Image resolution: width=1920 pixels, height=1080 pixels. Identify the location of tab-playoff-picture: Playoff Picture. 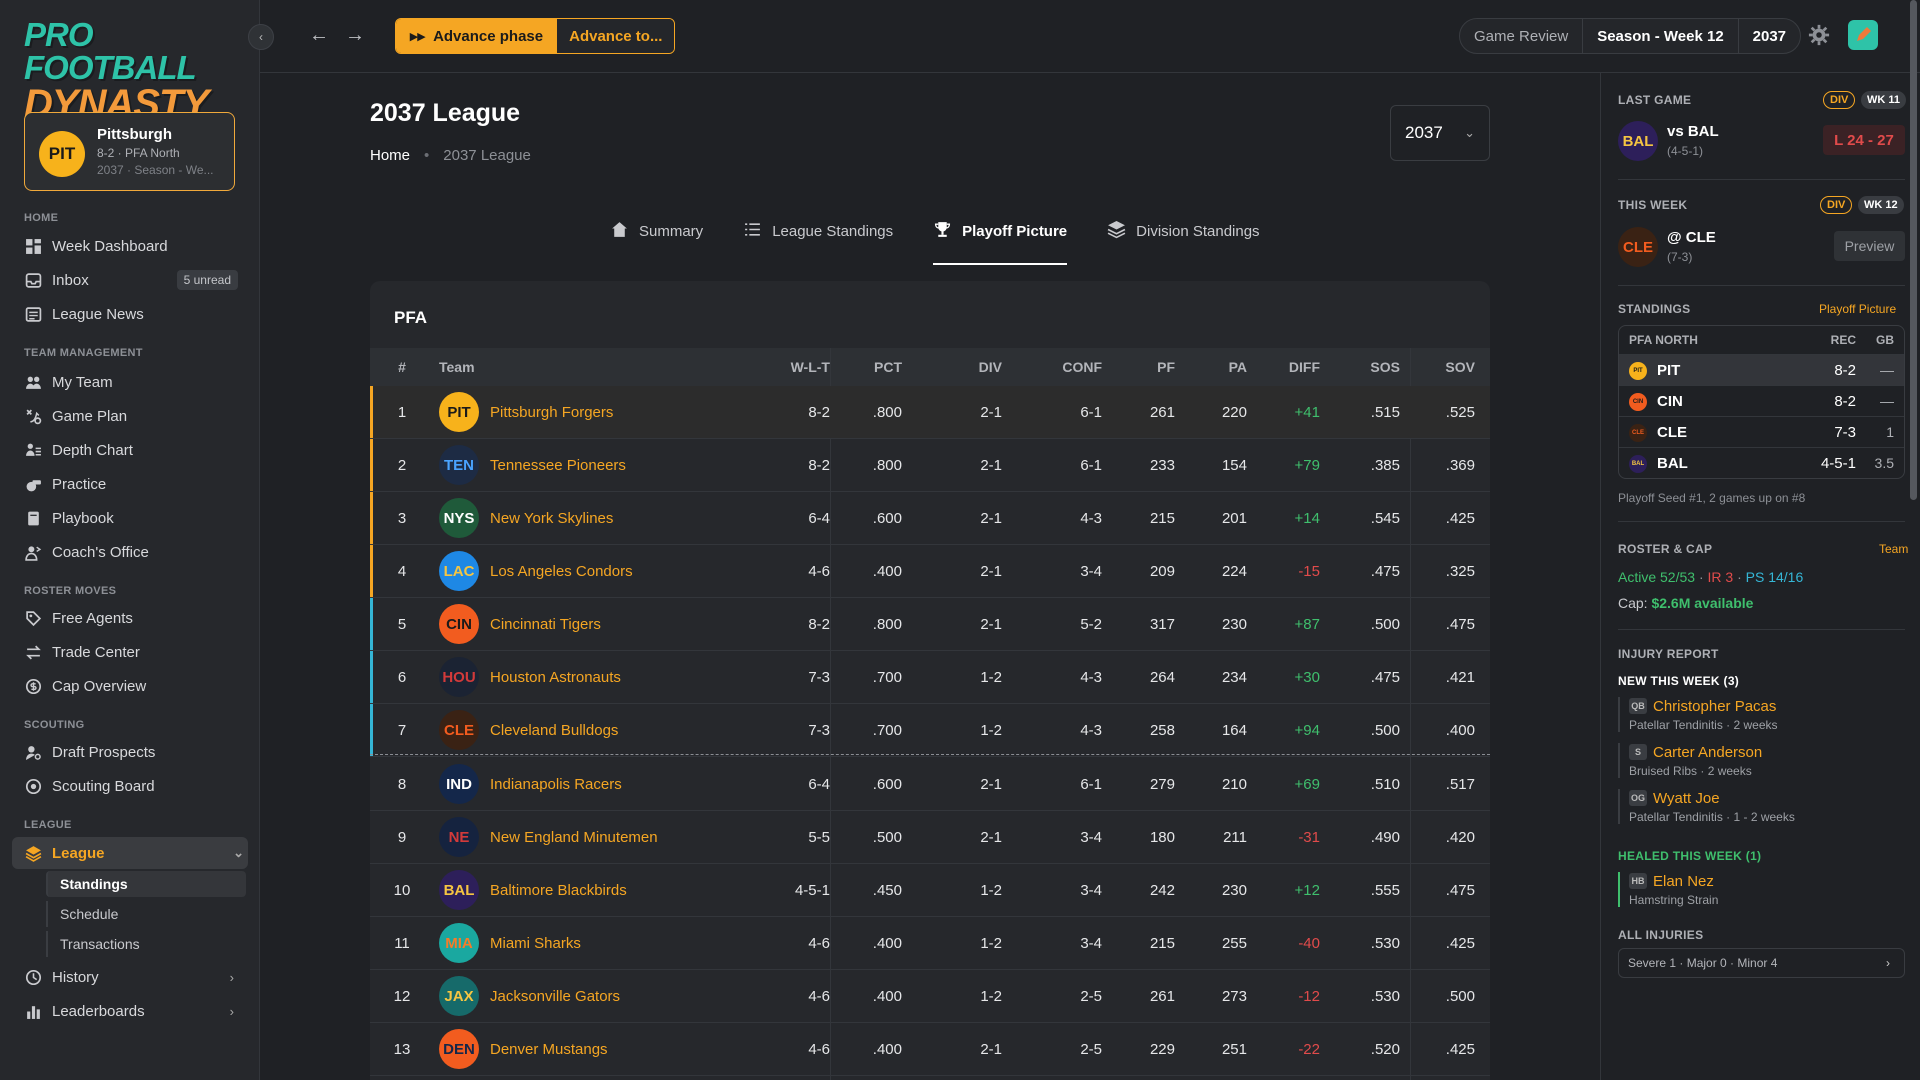
(1000, 240).